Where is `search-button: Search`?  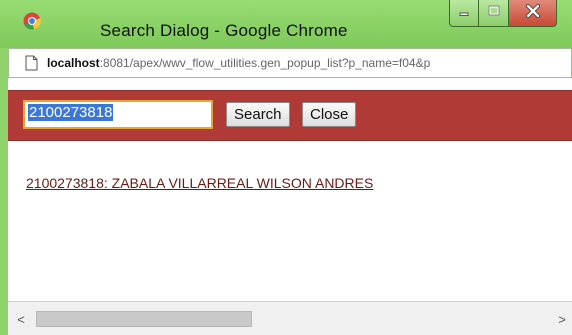
search-button: Search is located at coordinates (258, 114).